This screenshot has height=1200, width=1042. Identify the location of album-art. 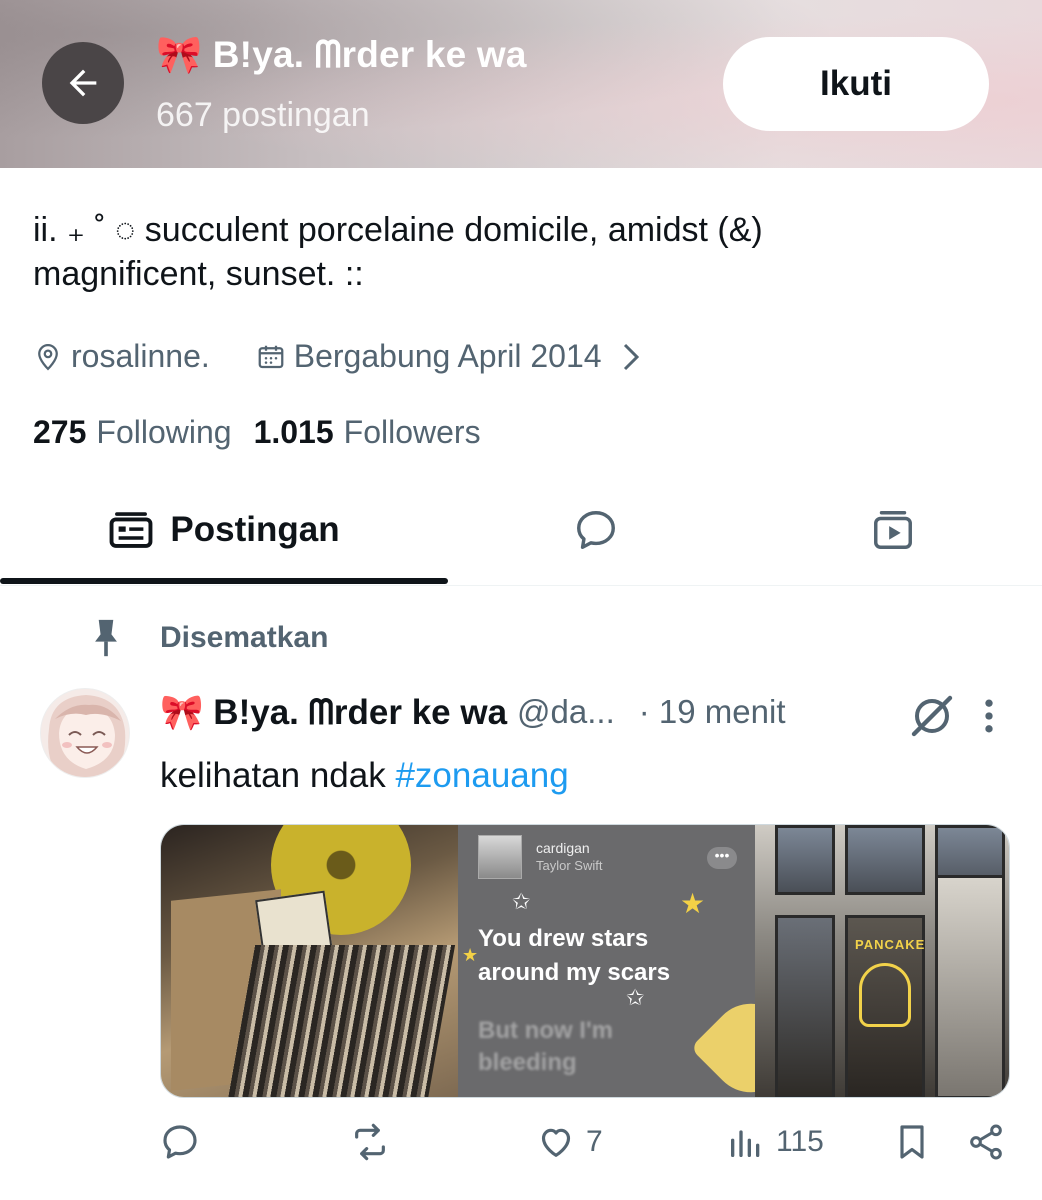
(500, 857).